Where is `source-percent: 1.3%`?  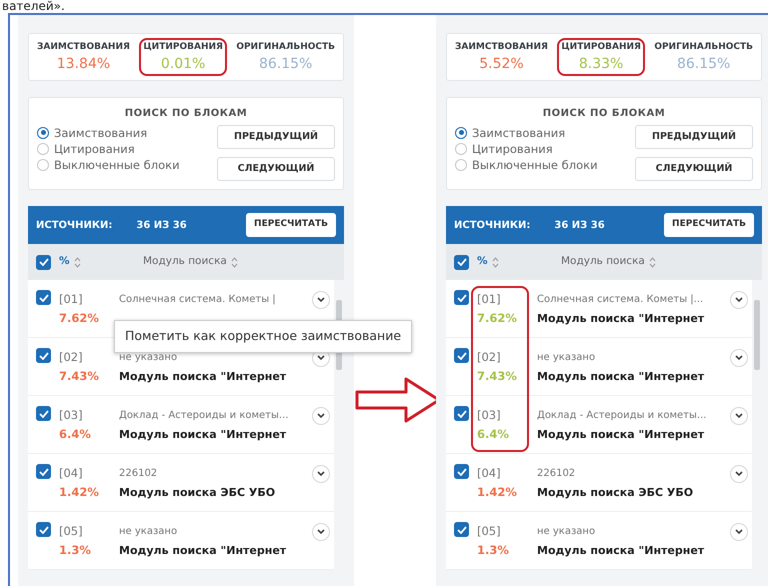
source-percent: 1.3% is located at coordinates (75, 550).